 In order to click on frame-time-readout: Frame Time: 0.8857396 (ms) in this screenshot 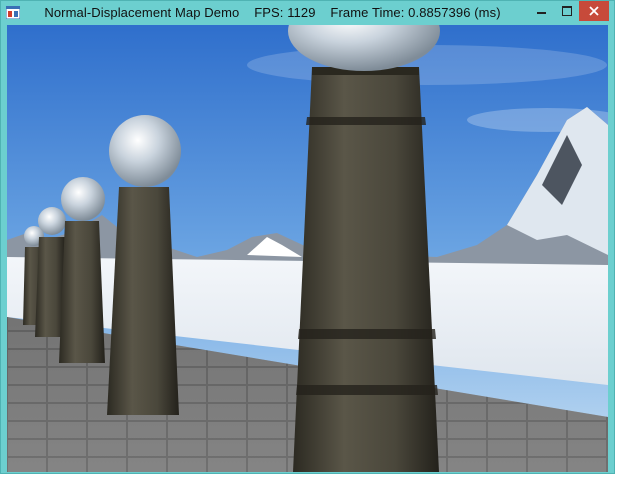, I will do `click(415, 12)`.